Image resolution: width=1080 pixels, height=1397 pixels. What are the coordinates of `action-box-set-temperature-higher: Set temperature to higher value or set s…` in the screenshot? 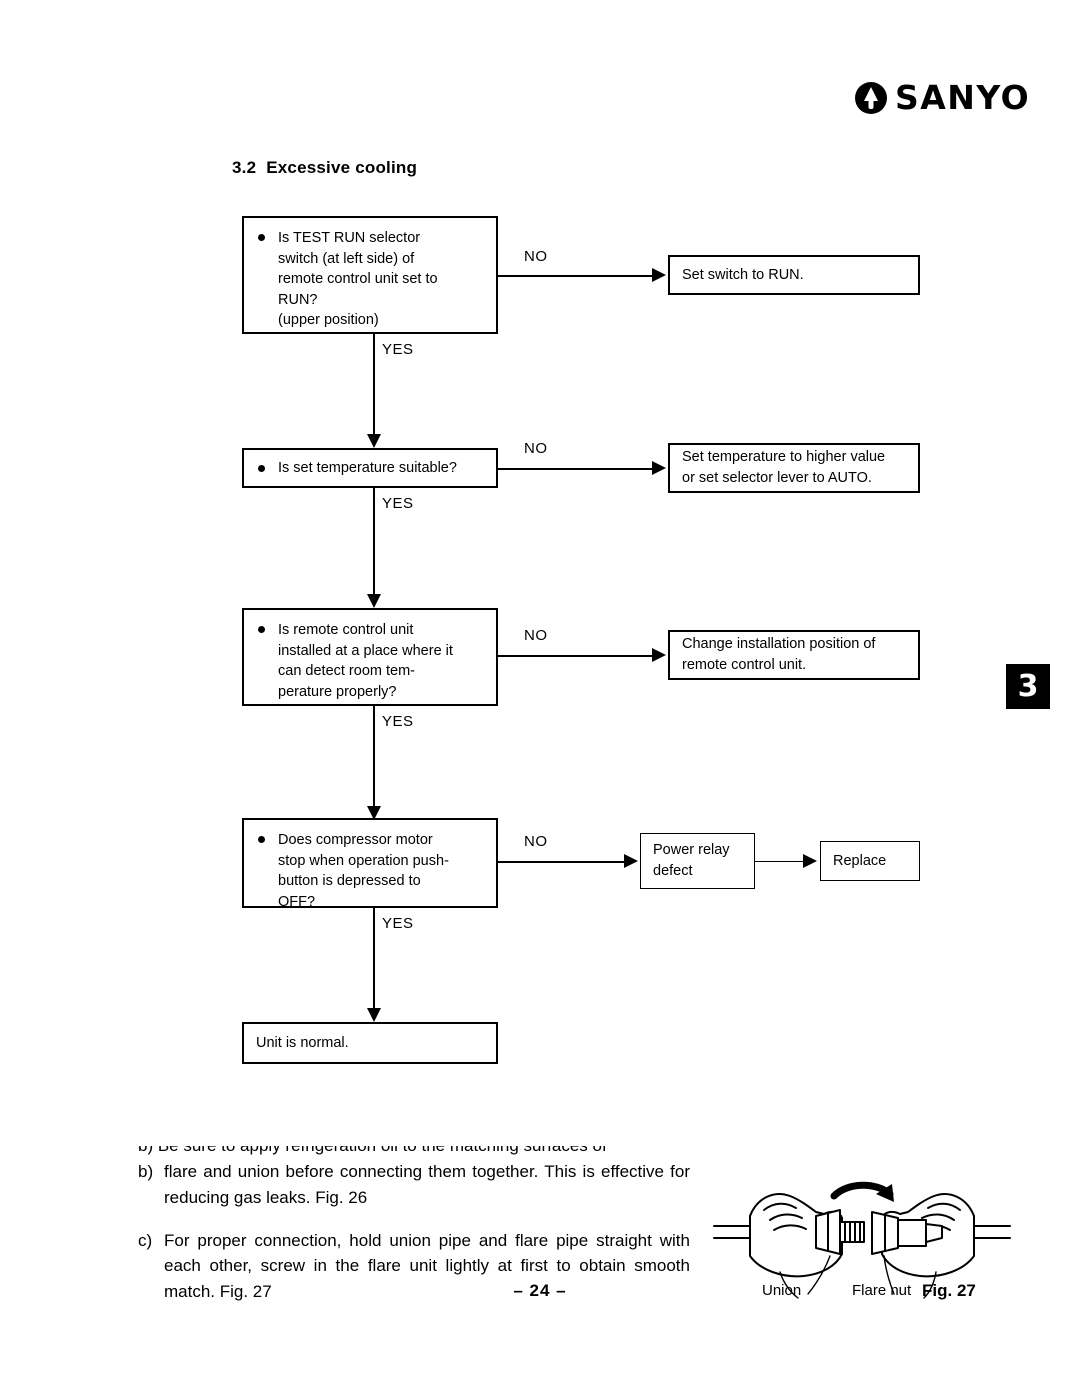 It's located at (794, 468).